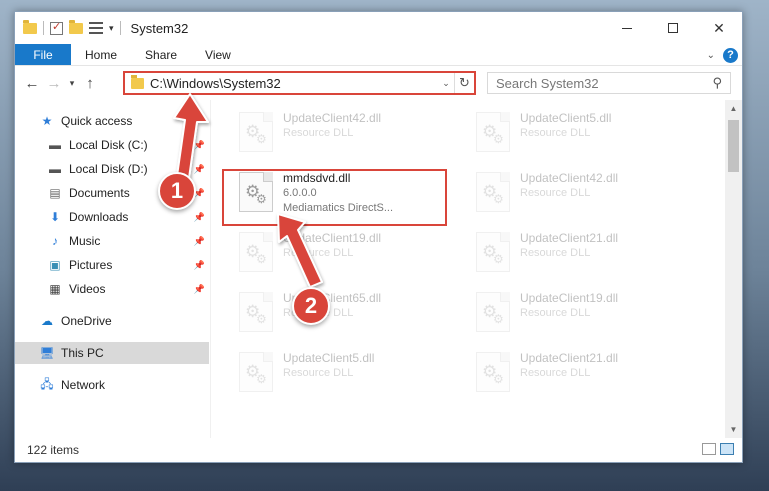  Describe the element at coordinates (311, 306) in the screenshot. I see `callout-step-2: 2` at that location.